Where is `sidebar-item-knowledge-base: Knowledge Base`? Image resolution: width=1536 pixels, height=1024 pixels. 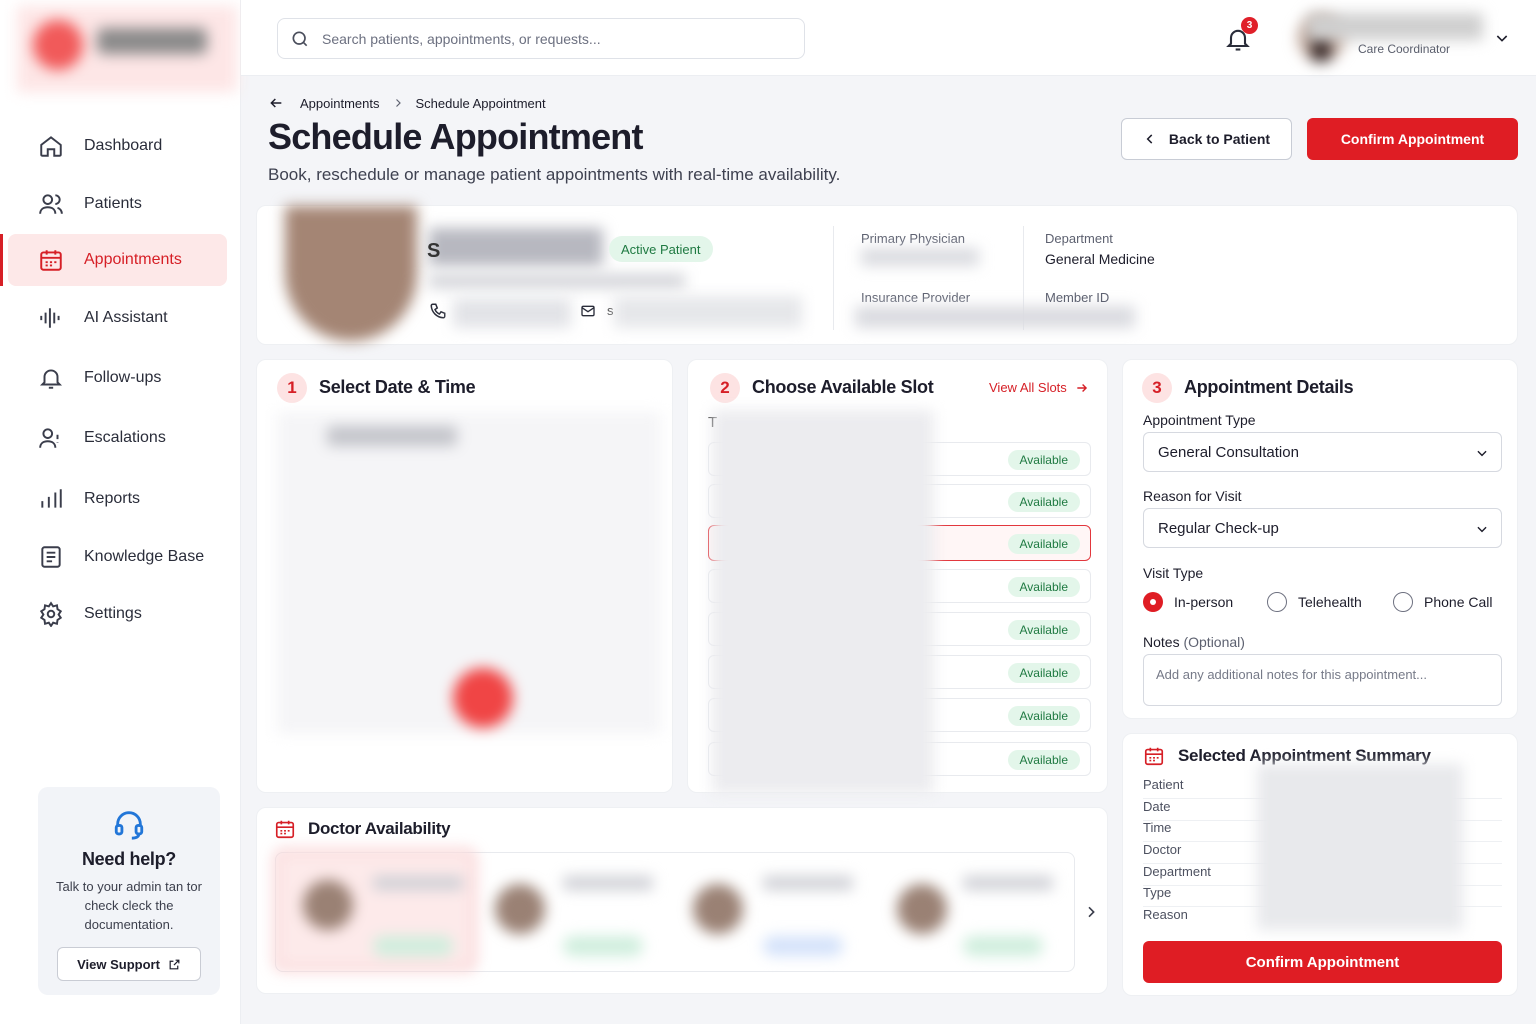 sidebar-item-knowledge-base: Knowledge Base is located at coordinates (117, 557).